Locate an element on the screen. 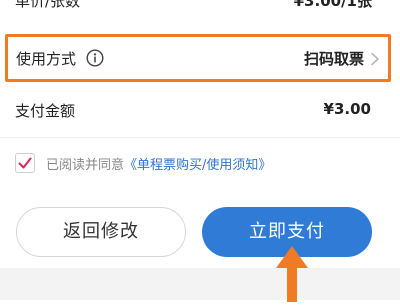  agreement-prefix: 已阅读并同意 is located at coordinates (85, 165).